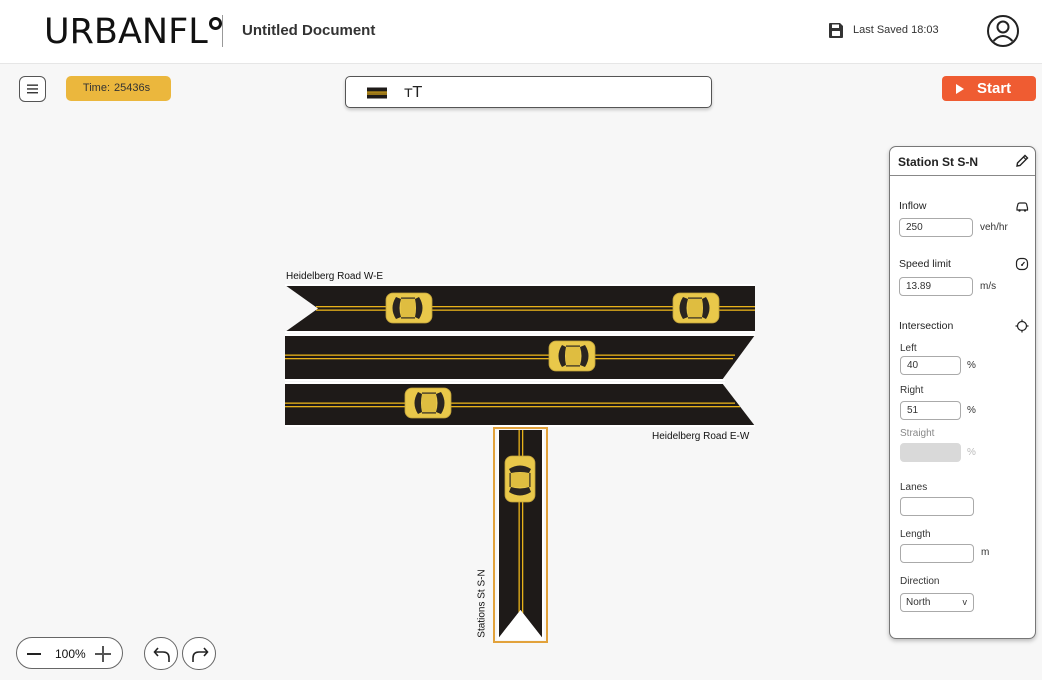 This screenshot has height=680, width=1042. I want to click on simulation-time-badge: Time: 25436s, so click(118, 88).